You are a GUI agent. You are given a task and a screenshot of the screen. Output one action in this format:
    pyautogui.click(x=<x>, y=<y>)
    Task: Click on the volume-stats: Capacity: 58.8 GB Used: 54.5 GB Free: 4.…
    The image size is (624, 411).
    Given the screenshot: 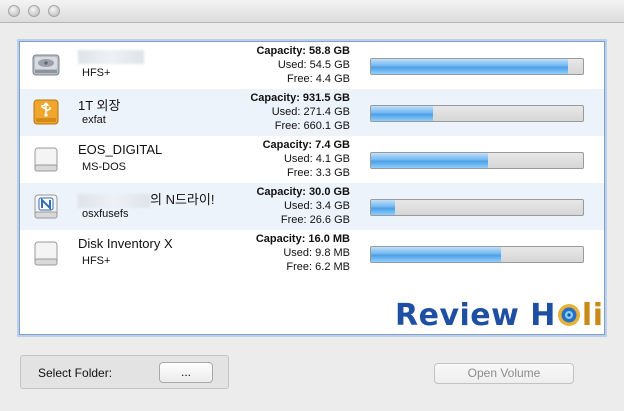 What is the action you would take?
    pyautogui.click(x=284, y=65)
    